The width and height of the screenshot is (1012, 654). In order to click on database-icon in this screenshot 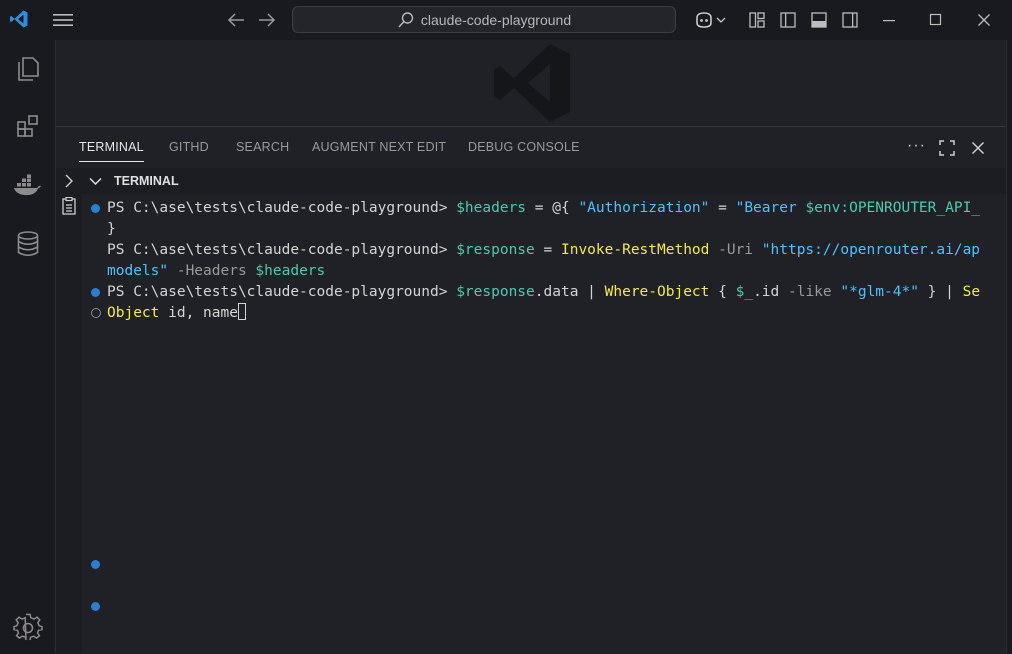, I will do `click(28, 244)`.